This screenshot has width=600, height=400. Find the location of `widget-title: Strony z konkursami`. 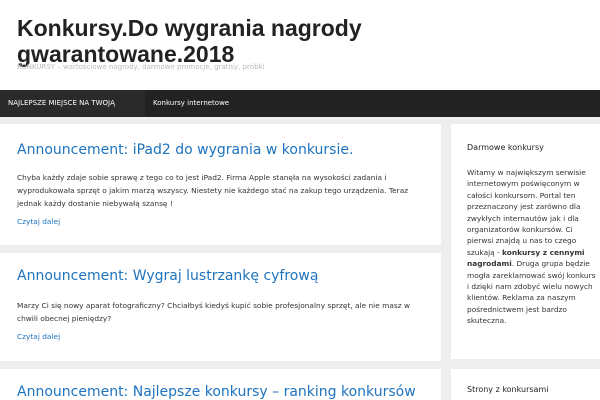

widget-title: Strony z konkursami is located at coordinates (508, 389).